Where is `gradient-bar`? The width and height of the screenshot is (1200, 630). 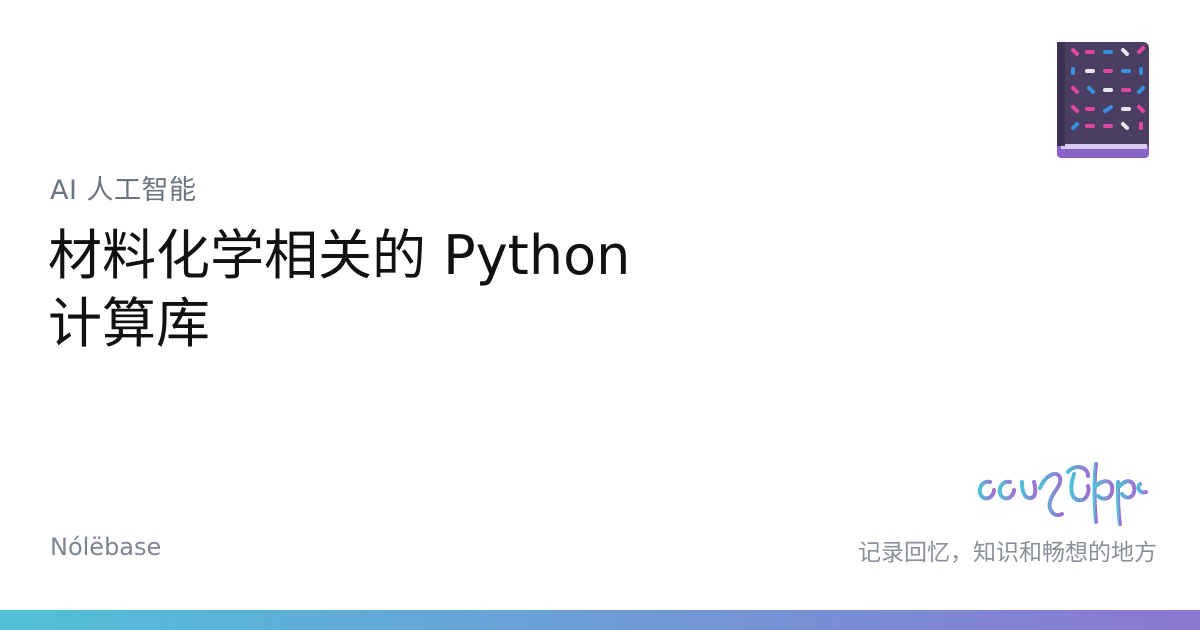
gradient-bar is located at coordinates (600, 620).